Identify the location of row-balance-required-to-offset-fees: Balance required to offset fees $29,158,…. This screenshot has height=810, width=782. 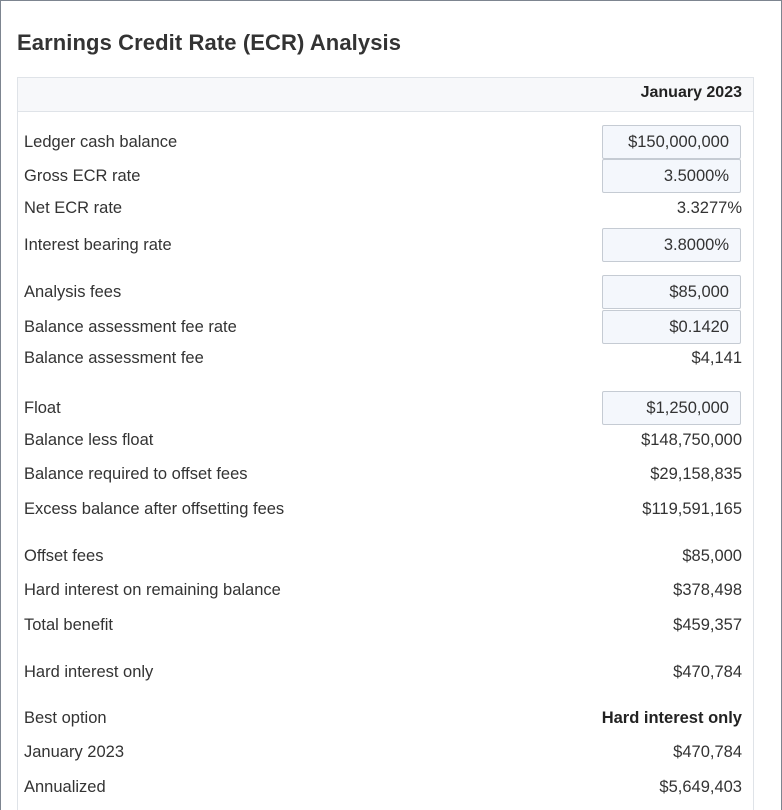
(385, 474).